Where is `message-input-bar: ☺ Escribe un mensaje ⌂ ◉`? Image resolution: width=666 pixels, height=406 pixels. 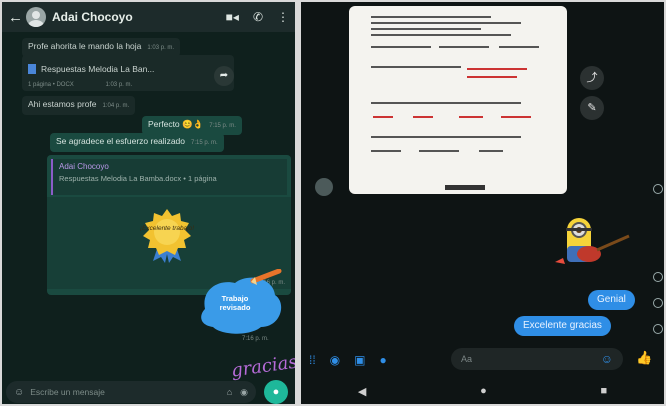
message-input-bar: ☺ Escribe un mensaje ⌂ ◉ is located at coordinates (131, 392).